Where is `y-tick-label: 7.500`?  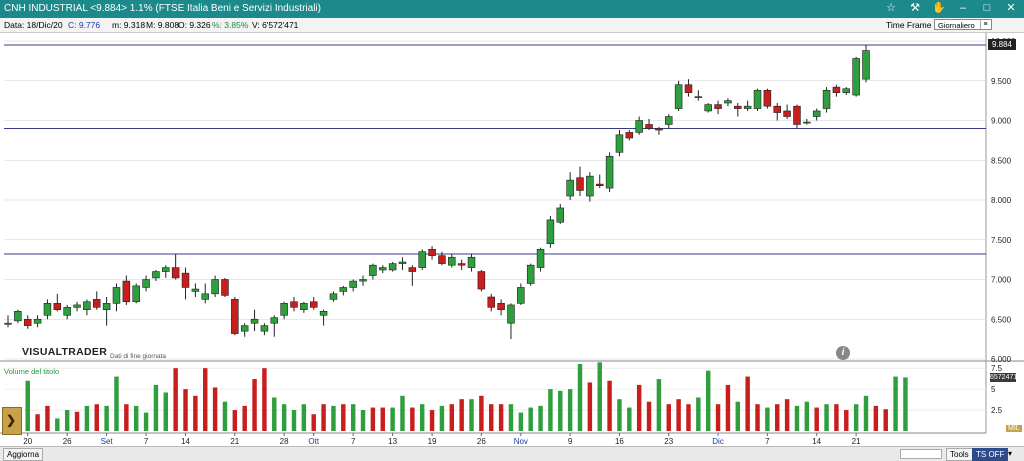
y-tick-label: 7.500 is located at coordinates (1001, 240).